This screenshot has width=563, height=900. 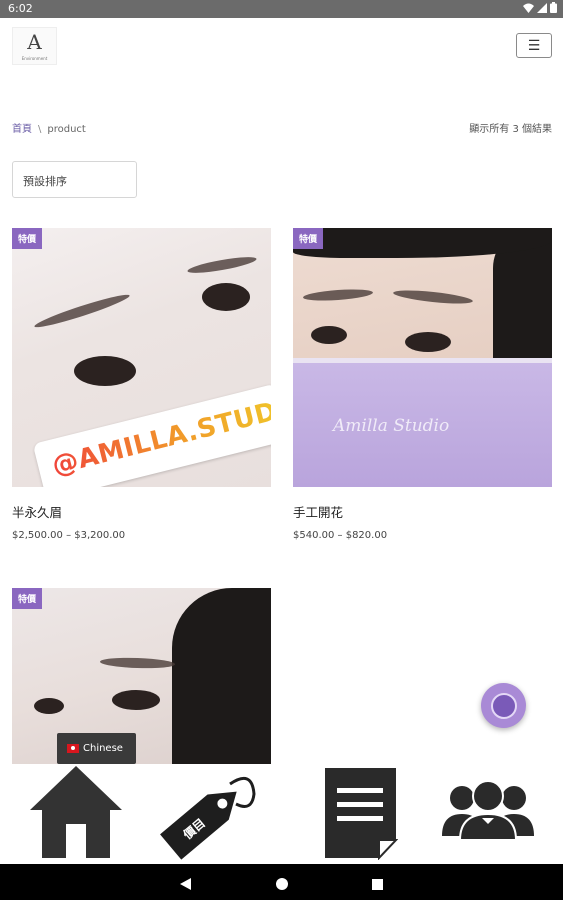 I want to click on chat-fab-button, so click(x=503, y=705).